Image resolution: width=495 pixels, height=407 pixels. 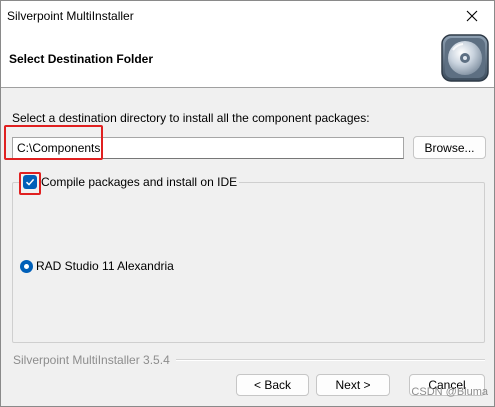 I want to click on version-label: Silverpoint MultiInstaller 3.5.4, so click(x=91, y=360).